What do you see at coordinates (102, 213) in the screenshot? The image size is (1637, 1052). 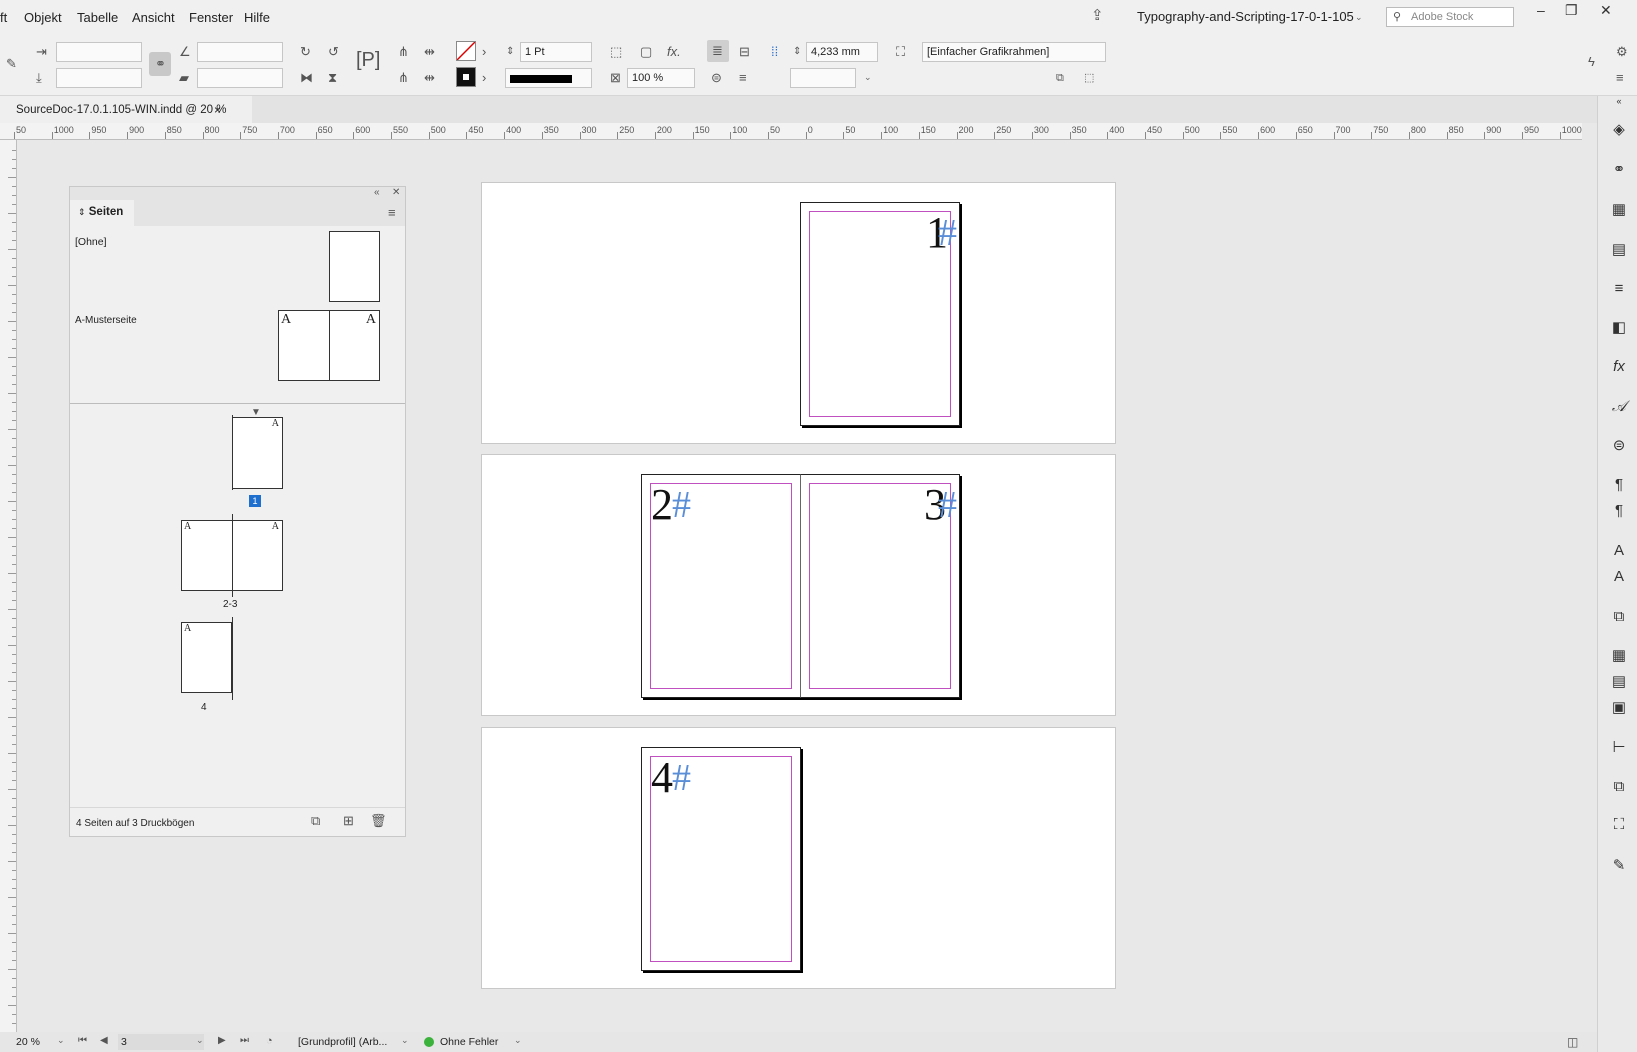 I see `tab-pages: ⇕ Seiten` at bounding box center [102, 213].